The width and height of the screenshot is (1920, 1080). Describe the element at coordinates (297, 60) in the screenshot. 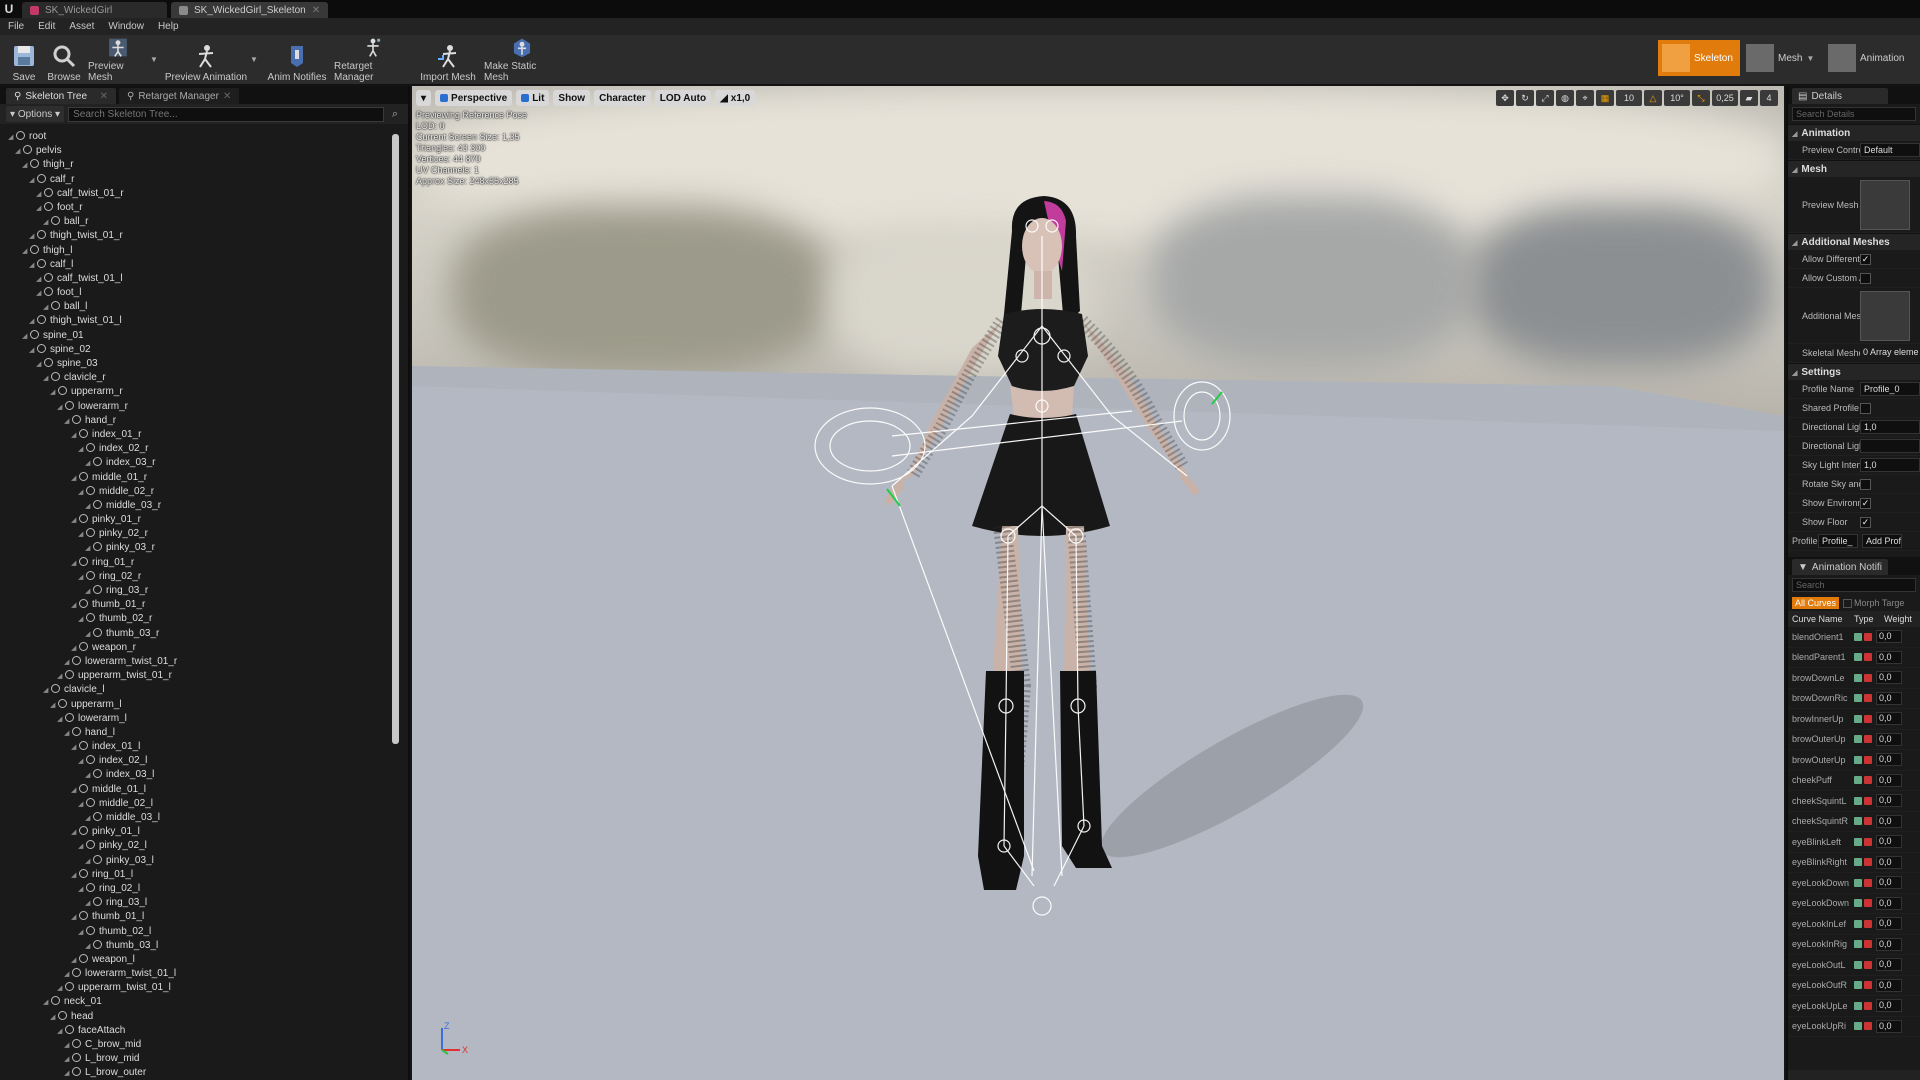

I see `anim-notifies-button: Anim Notifies` at that location.